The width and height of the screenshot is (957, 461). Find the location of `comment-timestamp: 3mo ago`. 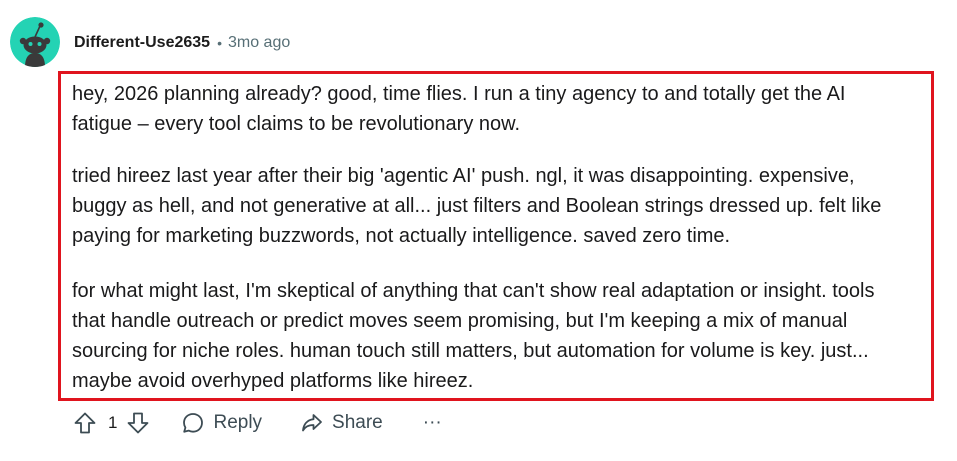

comment-timestamp: 3mo ago is located at coordinates (259, 43).